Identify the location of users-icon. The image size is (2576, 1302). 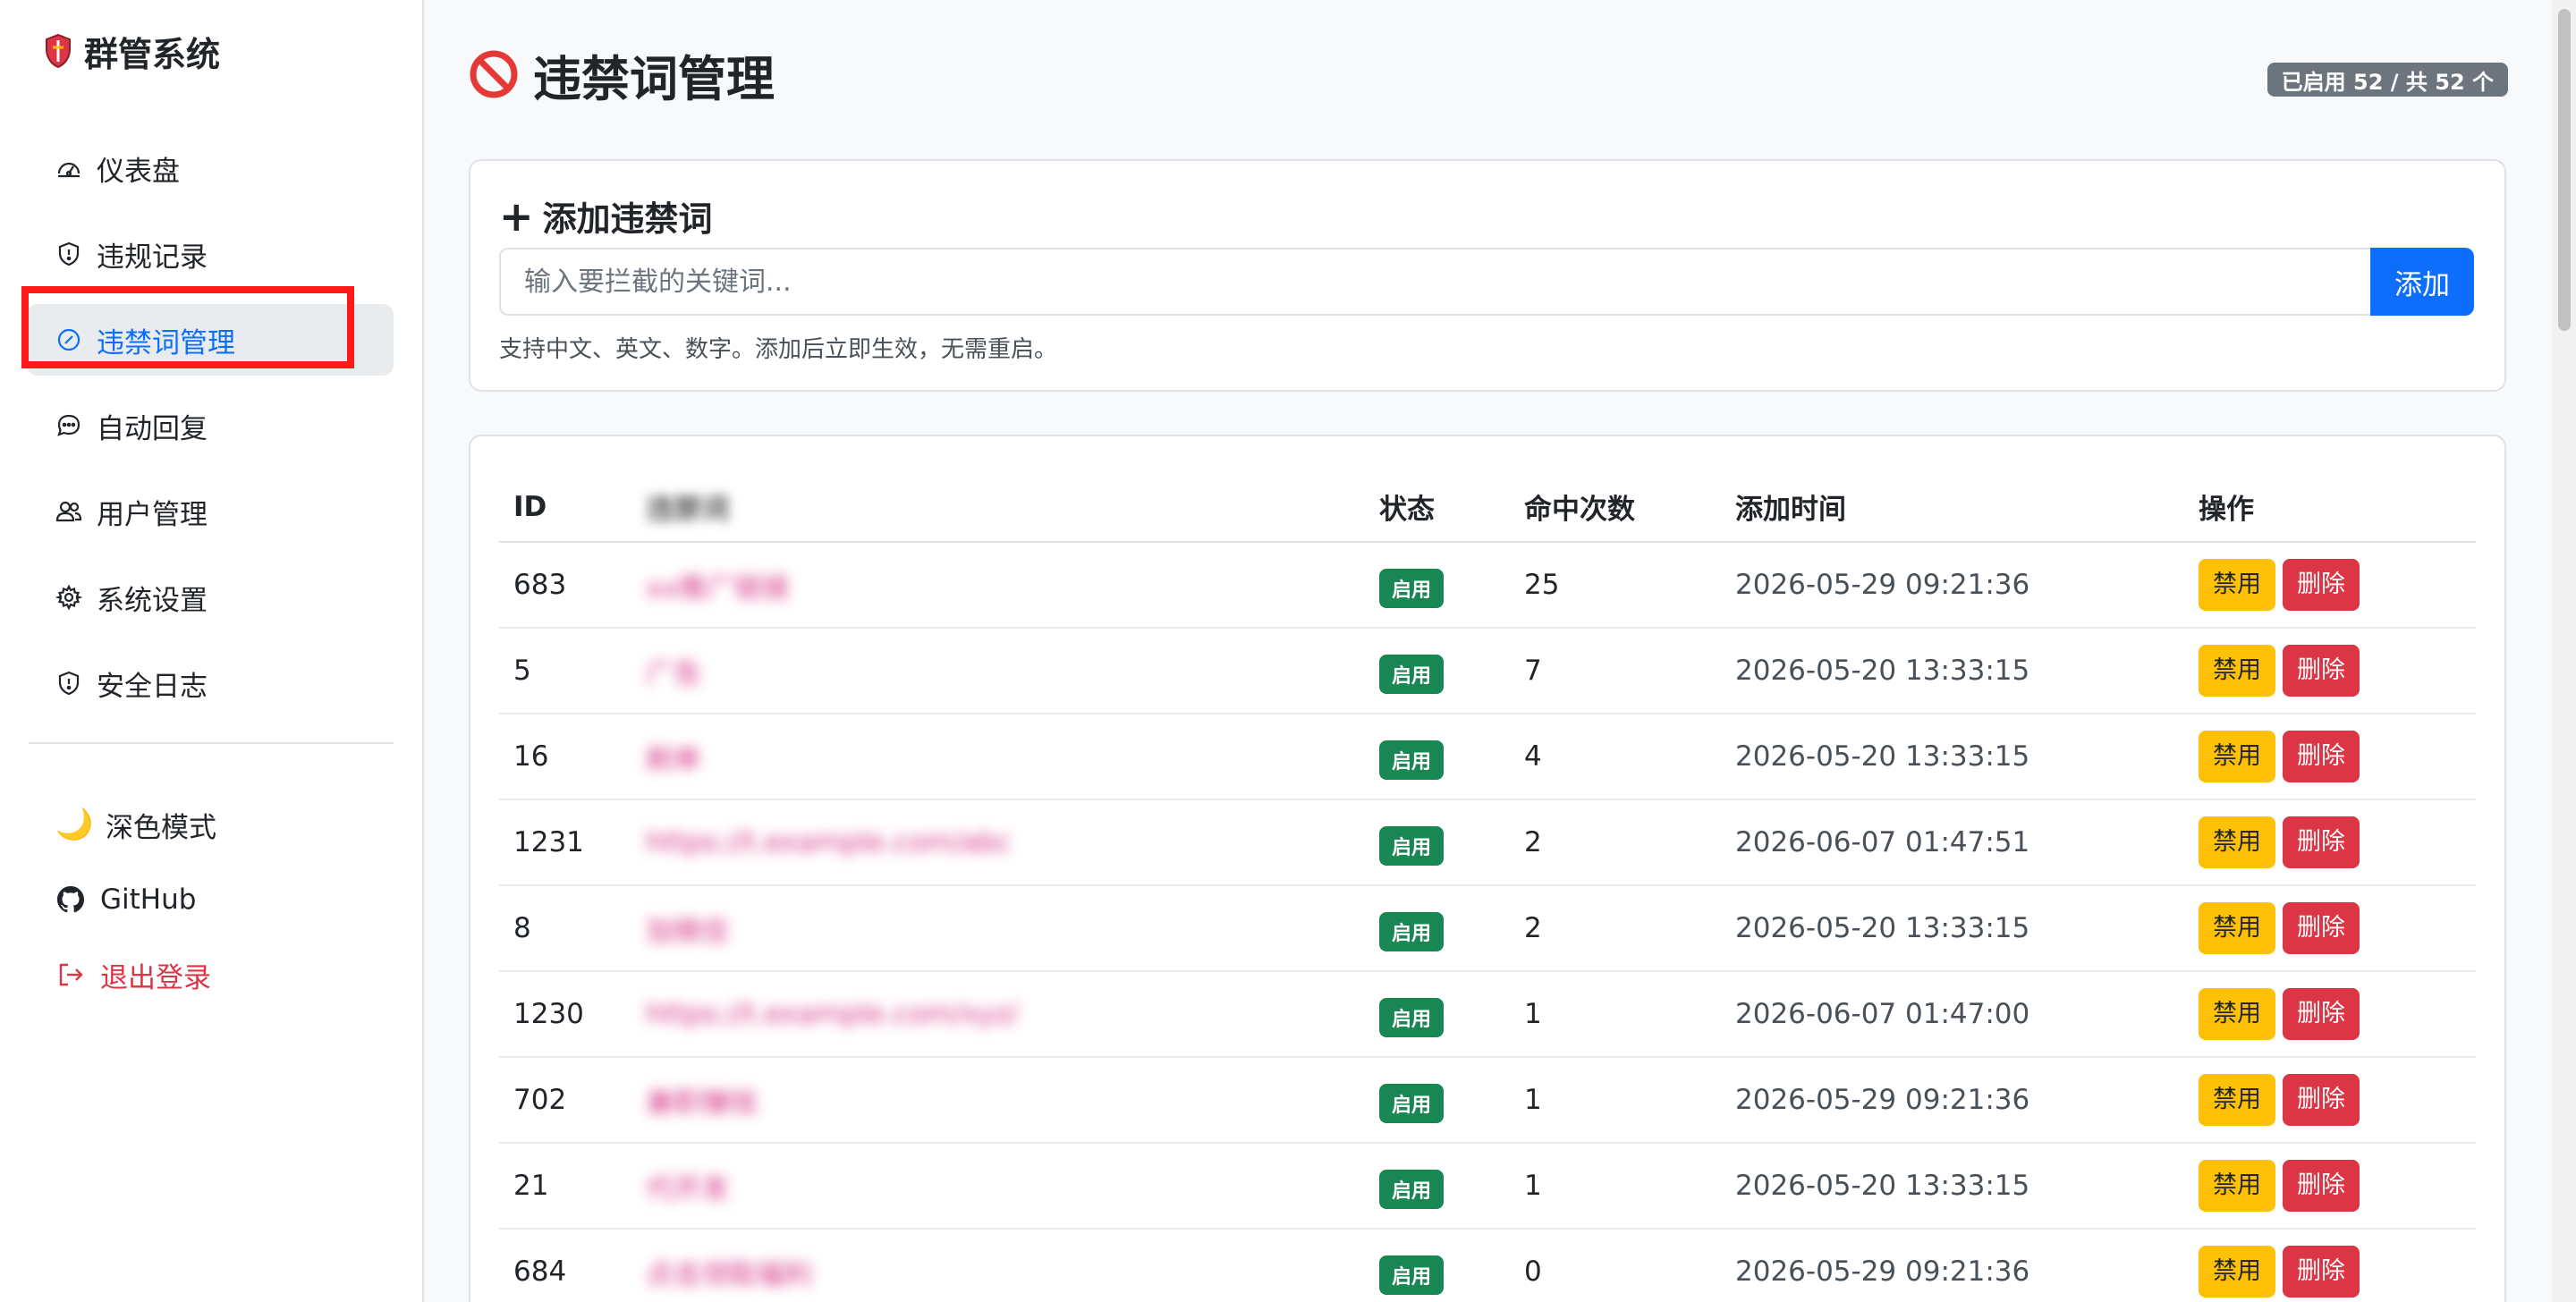
(68, 511).